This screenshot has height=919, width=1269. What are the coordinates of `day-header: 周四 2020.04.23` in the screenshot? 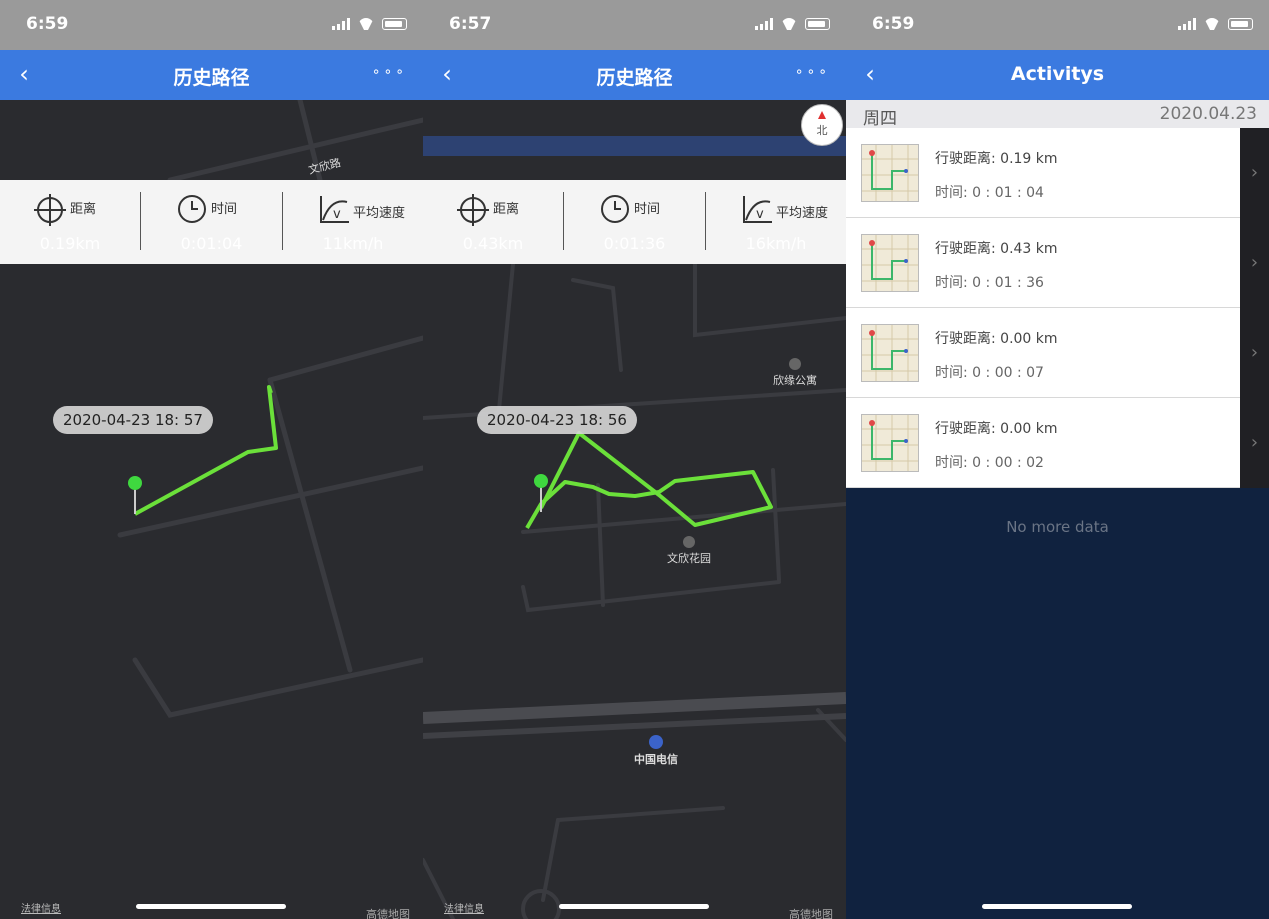 It's located at (1057, 114).